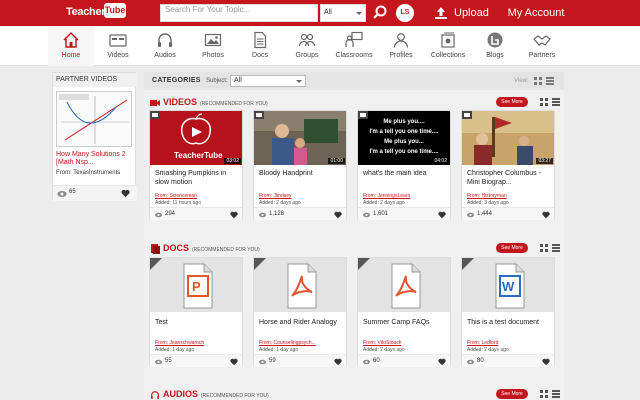  Describe the element at coordinates (460, 13) in the screenshot. I see `upload-button: Upload` at that location.